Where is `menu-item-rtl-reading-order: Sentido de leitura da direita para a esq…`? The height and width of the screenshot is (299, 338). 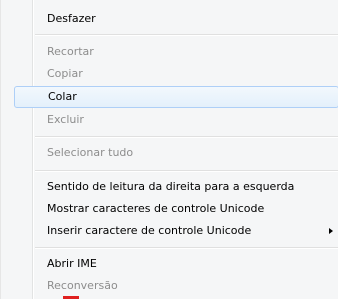 menu-item-rtl-reading-order: Sentido de leitura da direita para a esq… is located at coordinates (186, 187).